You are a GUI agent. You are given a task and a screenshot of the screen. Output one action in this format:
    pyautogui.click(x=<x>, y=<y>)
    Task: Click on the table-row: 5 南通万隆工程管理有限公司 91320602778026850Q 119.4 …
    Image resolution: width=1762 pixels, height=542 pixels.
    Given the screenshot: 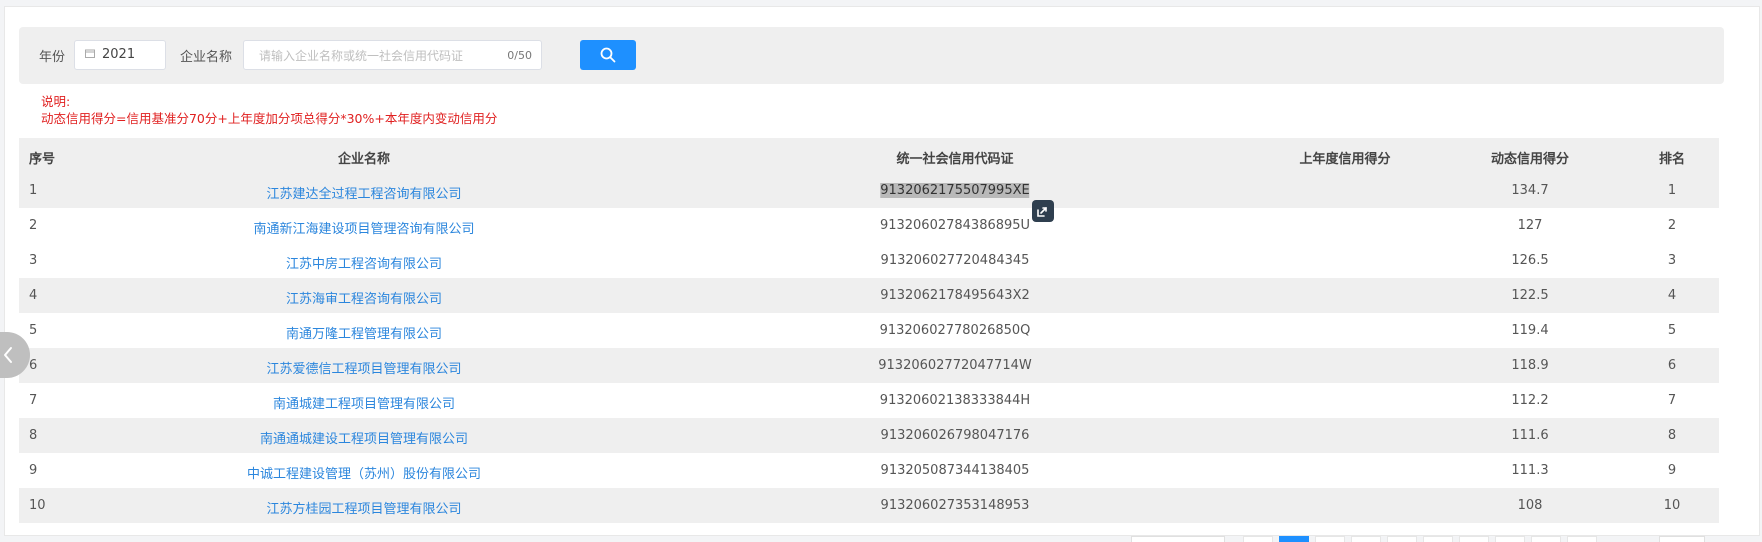 What is the action you would take?
    pyautogui.click(x=869, y=330)
    